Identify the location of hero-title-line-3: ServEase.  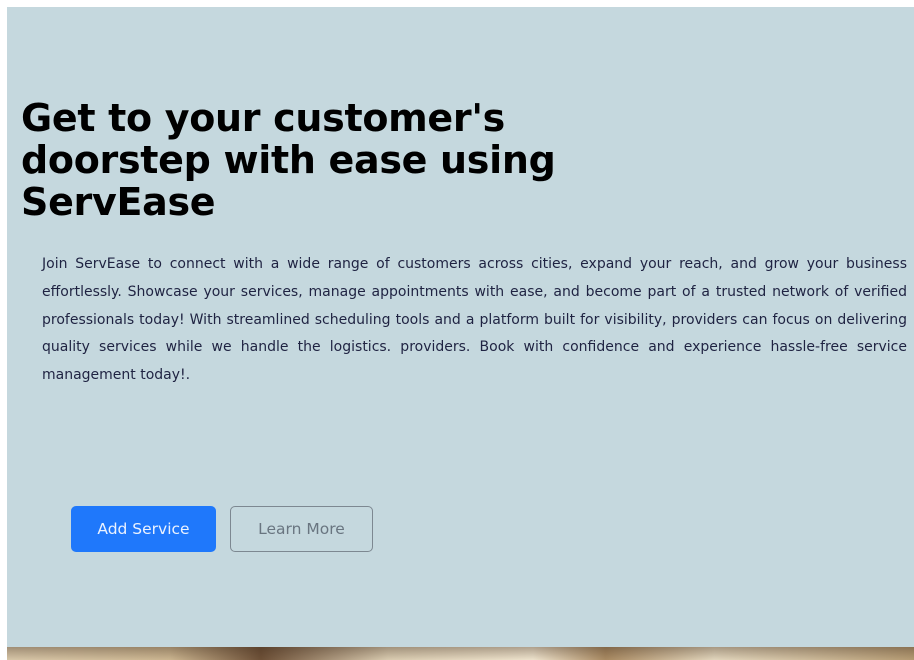
(118, 202).